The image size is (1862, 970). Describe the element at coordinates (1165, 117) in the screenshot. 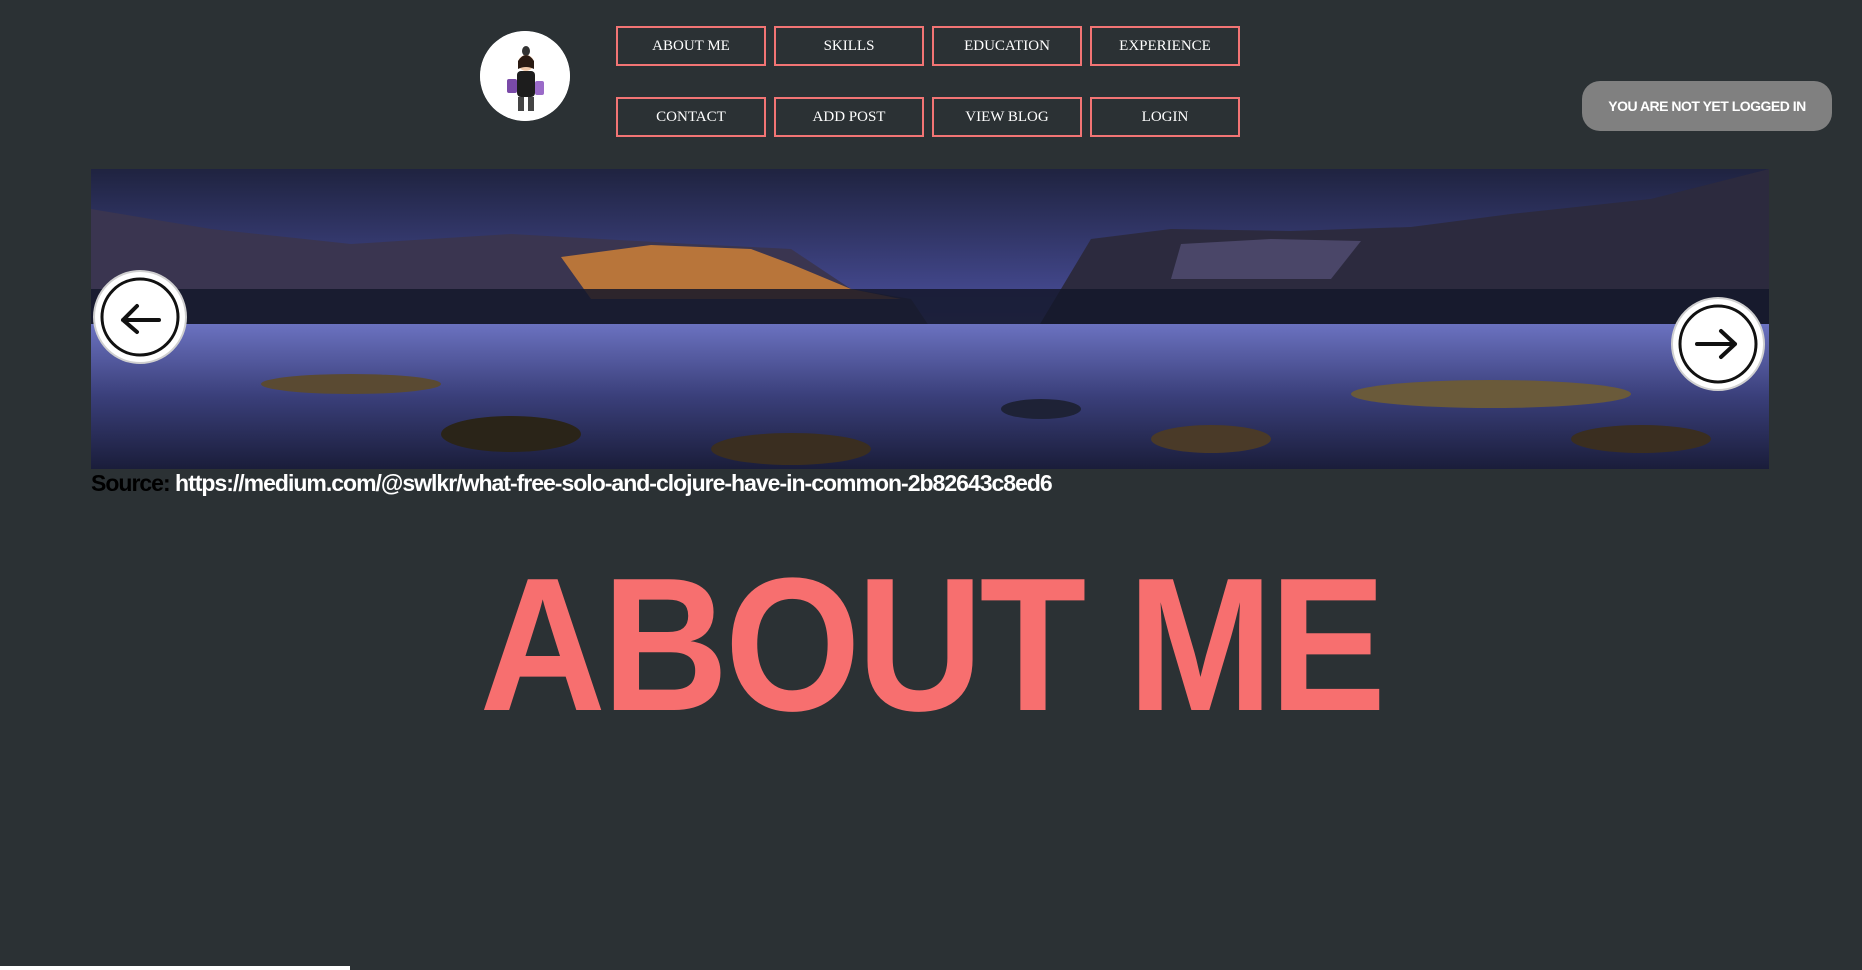

I see `nav-login-button: LOGIN` at that location.